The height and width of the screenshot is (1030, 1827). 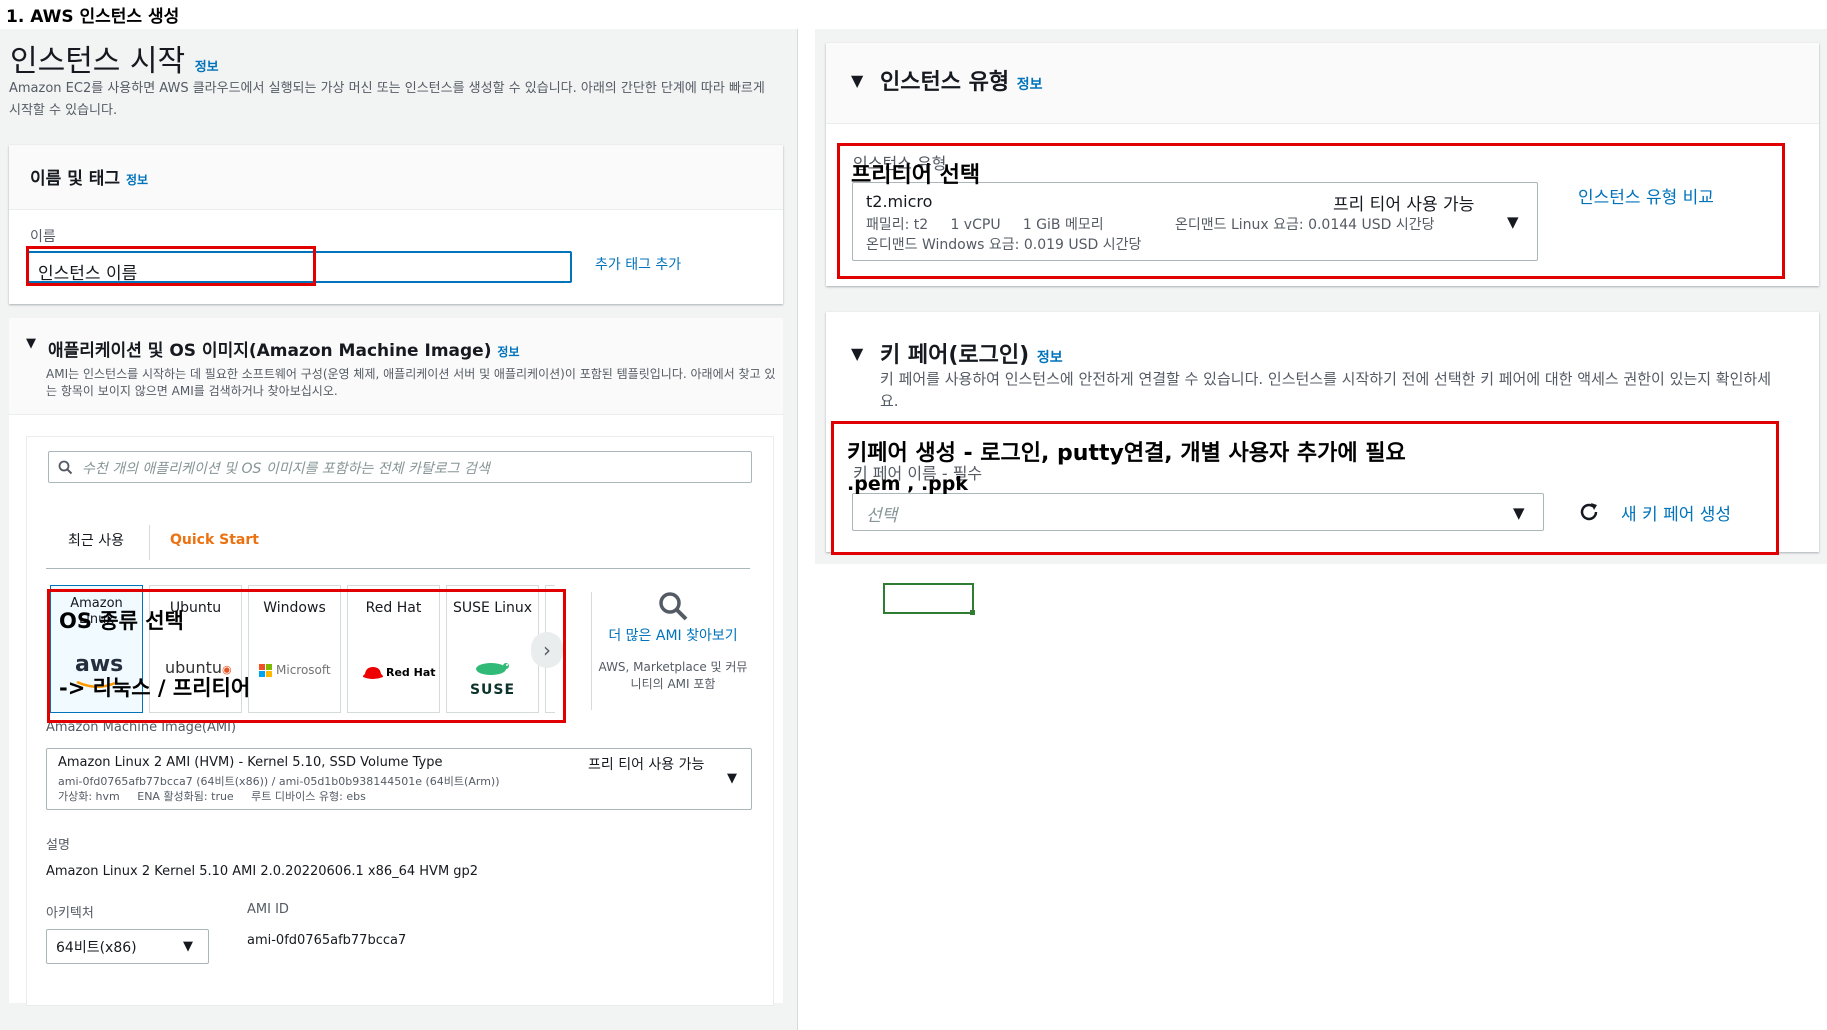 I want to click on architecture-select: 64비트(x86) ▼, so click(x=127, y=946).